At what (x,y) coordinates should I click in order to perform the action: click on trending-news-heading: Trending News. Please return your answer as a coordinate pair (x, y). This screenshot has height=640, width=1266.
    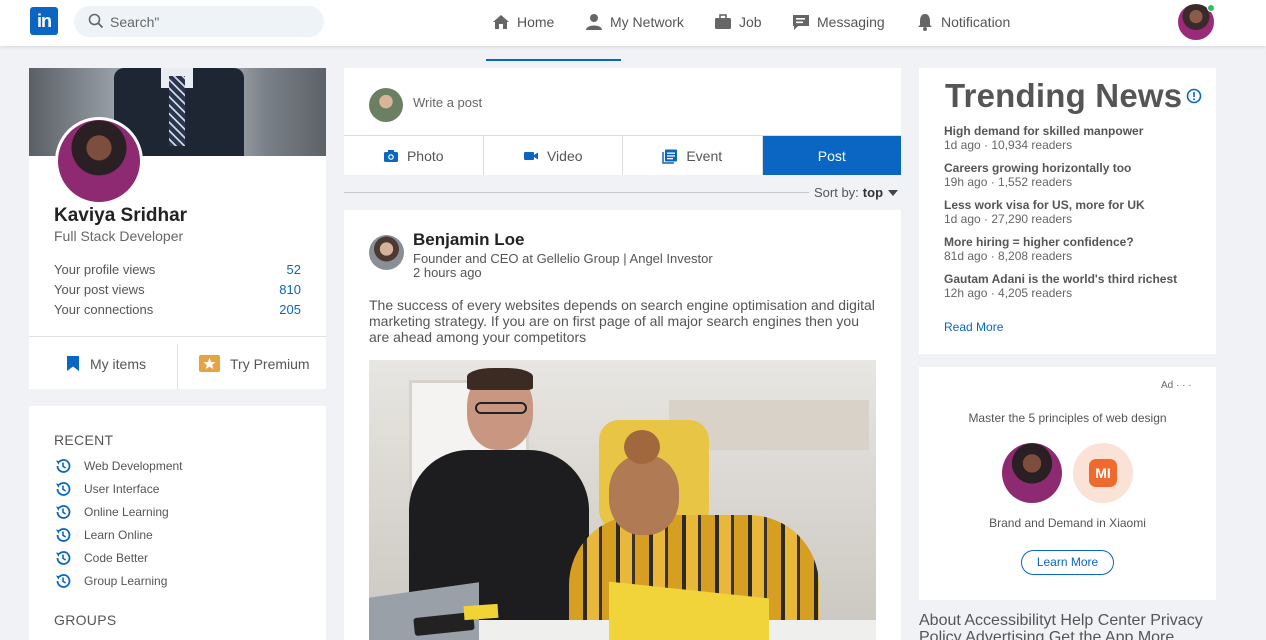
    Looking at the image, I should click on (1064, 95).